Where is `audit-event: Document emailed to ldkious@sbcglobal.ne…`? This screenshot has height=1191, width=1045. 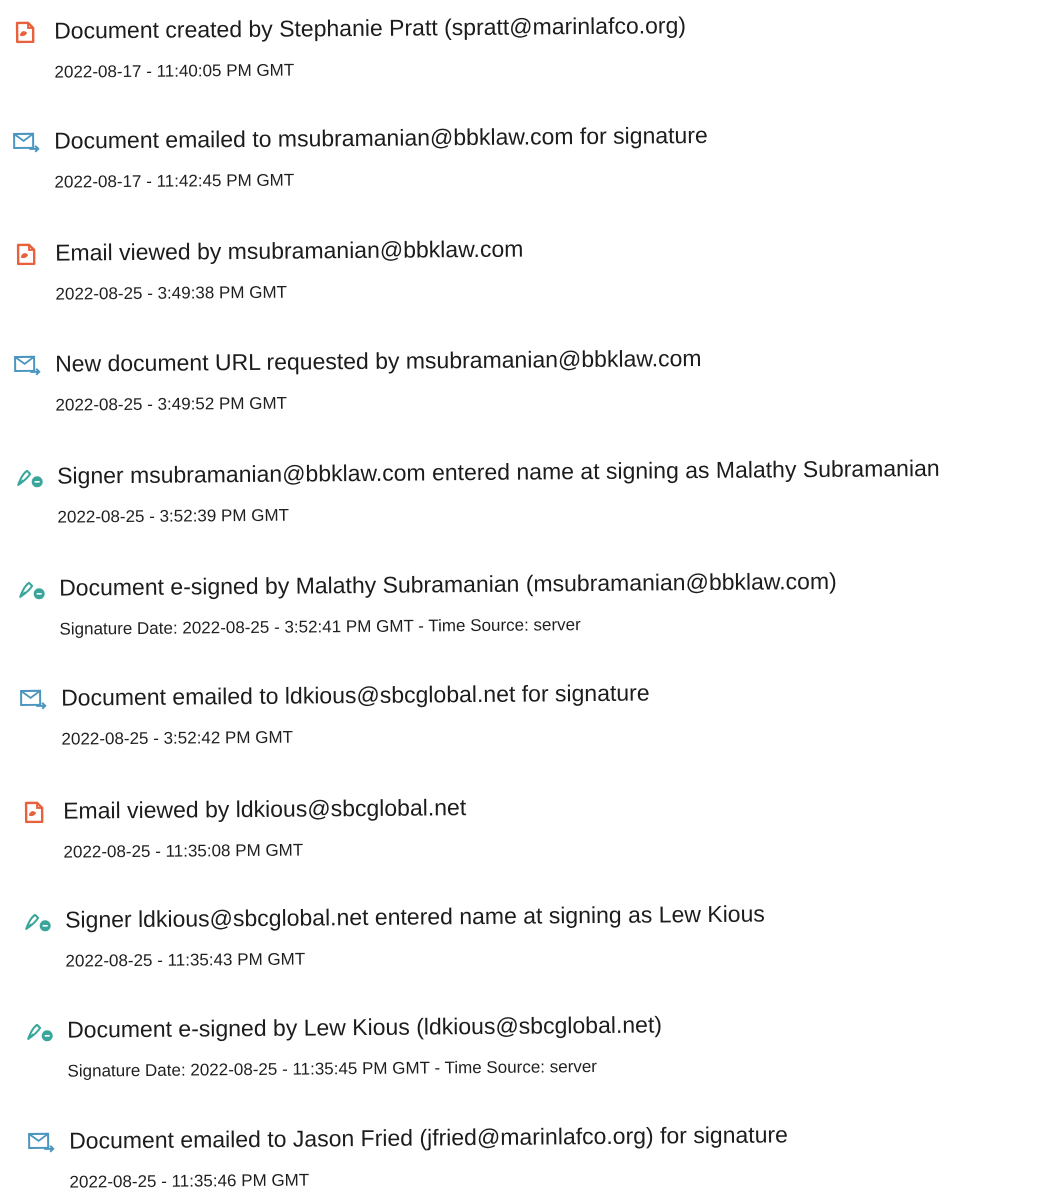 audit-event: Document emailed to ldkious@sbcglobal.ne… is located at coordinates (529, 718).